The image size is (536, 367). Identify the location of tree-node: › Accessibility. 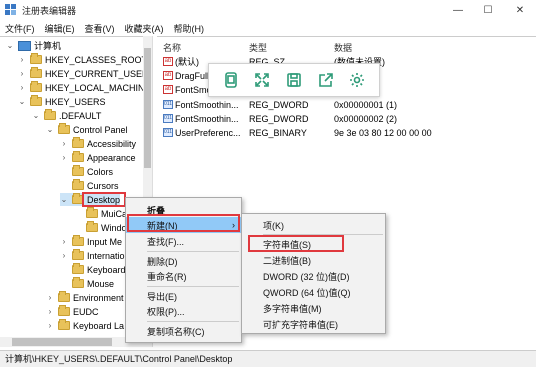
(98, 143).